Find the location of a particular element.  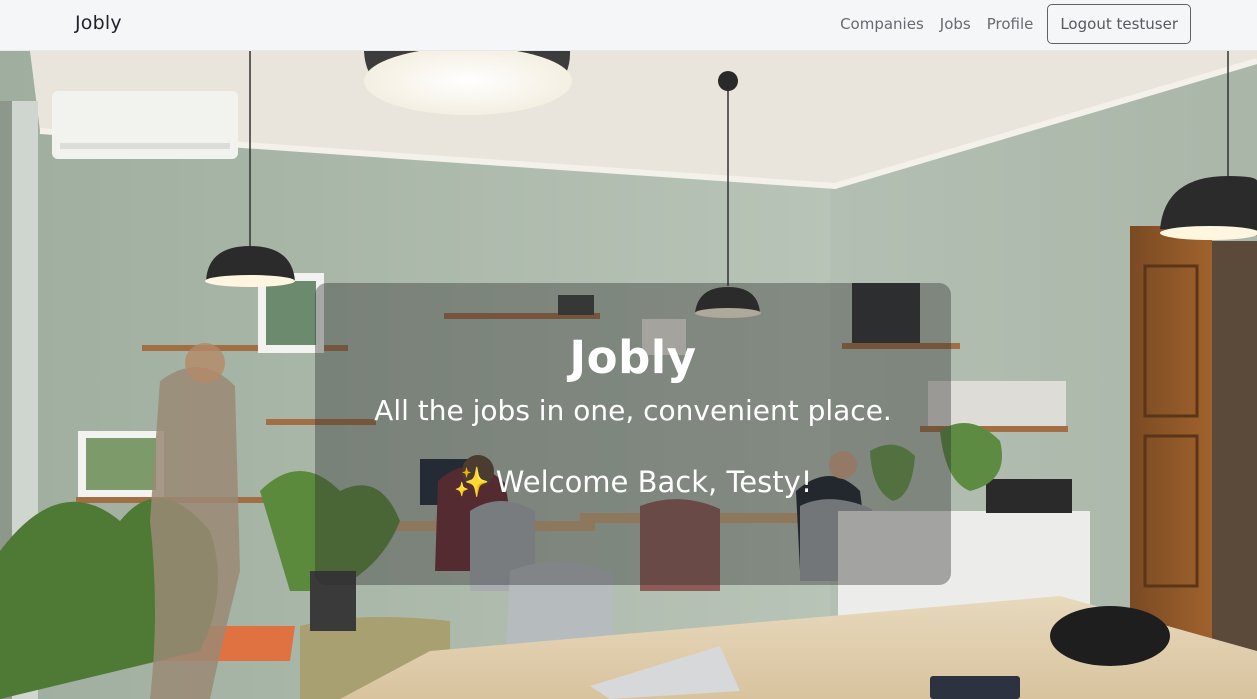

nav-link-profile: Profile is located at coordinates (1010, 24).